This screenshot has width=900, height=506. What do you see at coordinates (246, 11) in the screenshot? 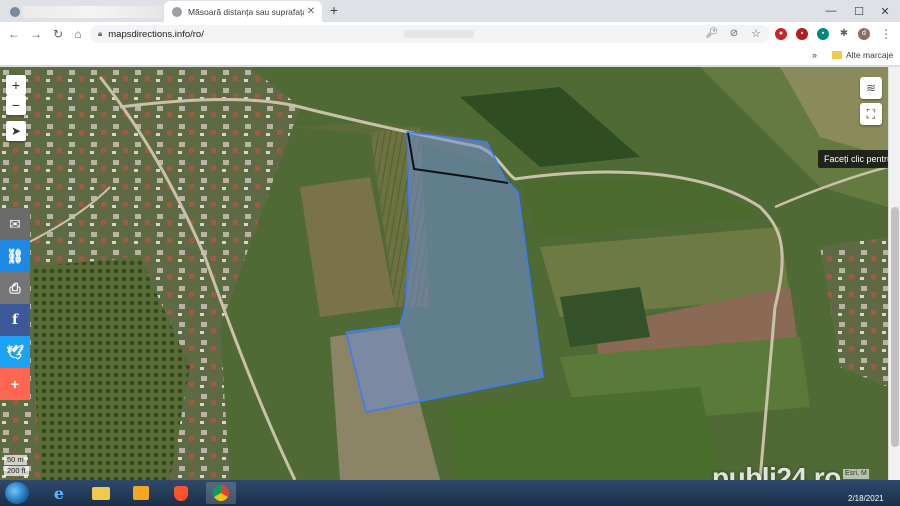
I see `tab-title: Măsoară distanța sau suprafața p` at bounding box center [246, 11].